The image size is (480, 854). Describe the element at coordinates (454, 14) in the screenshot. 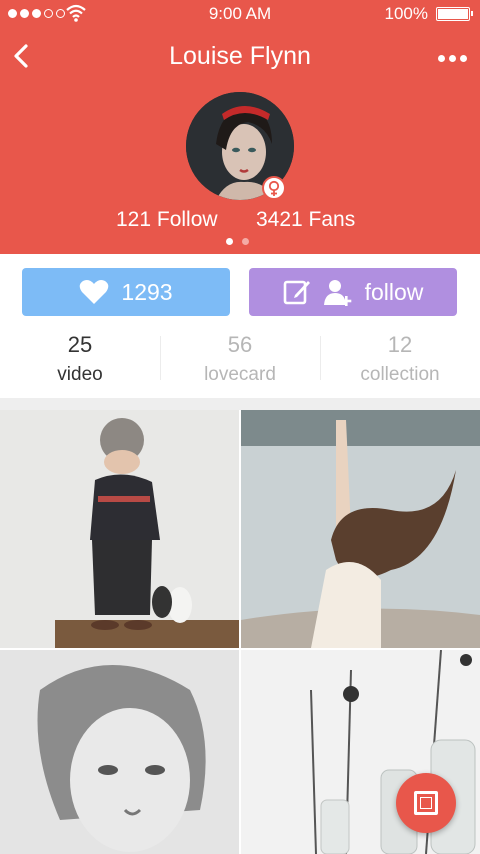

I see `battery-icon` at that location.